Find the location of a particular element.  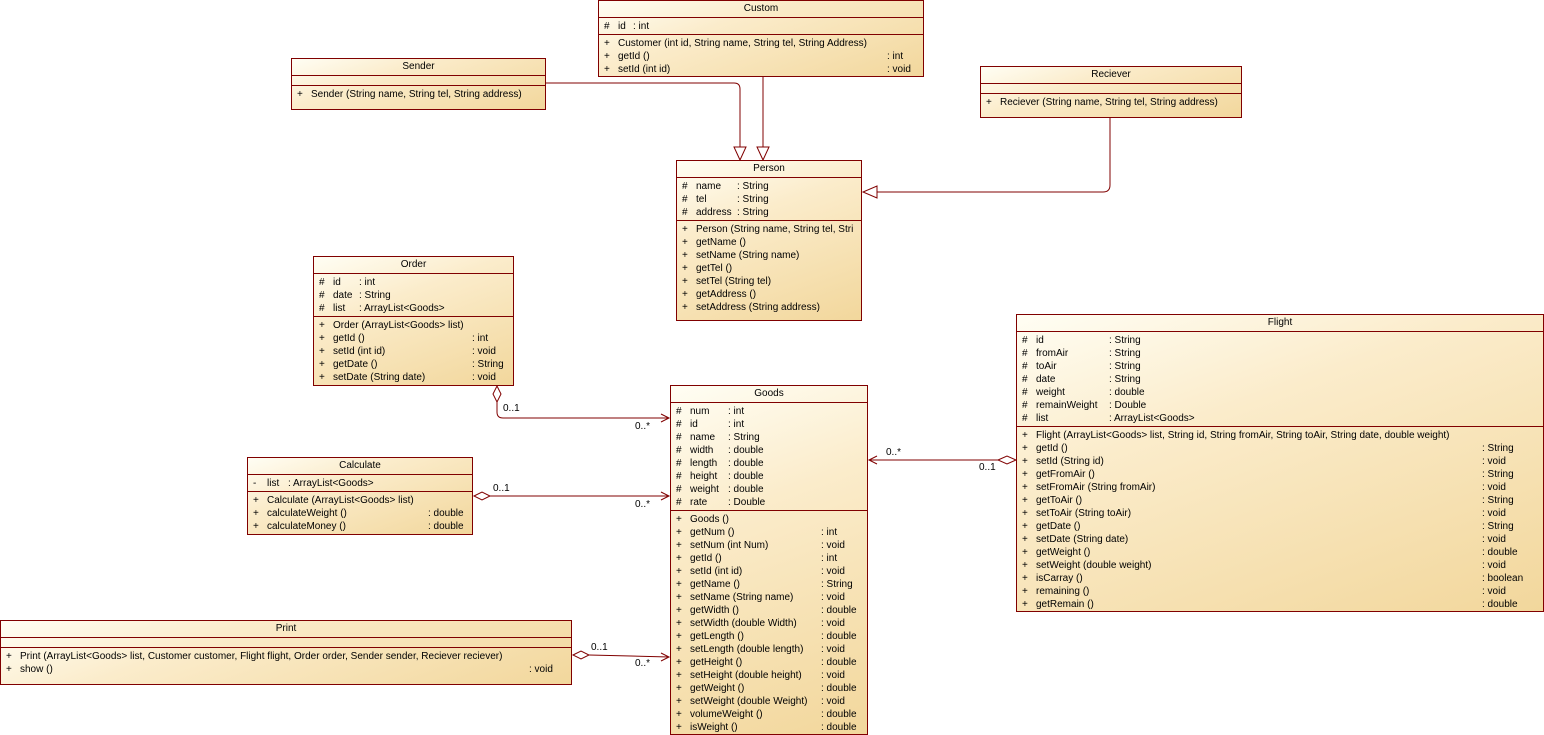

operation-row: + getName (): String is located at coordinates (769, 584).